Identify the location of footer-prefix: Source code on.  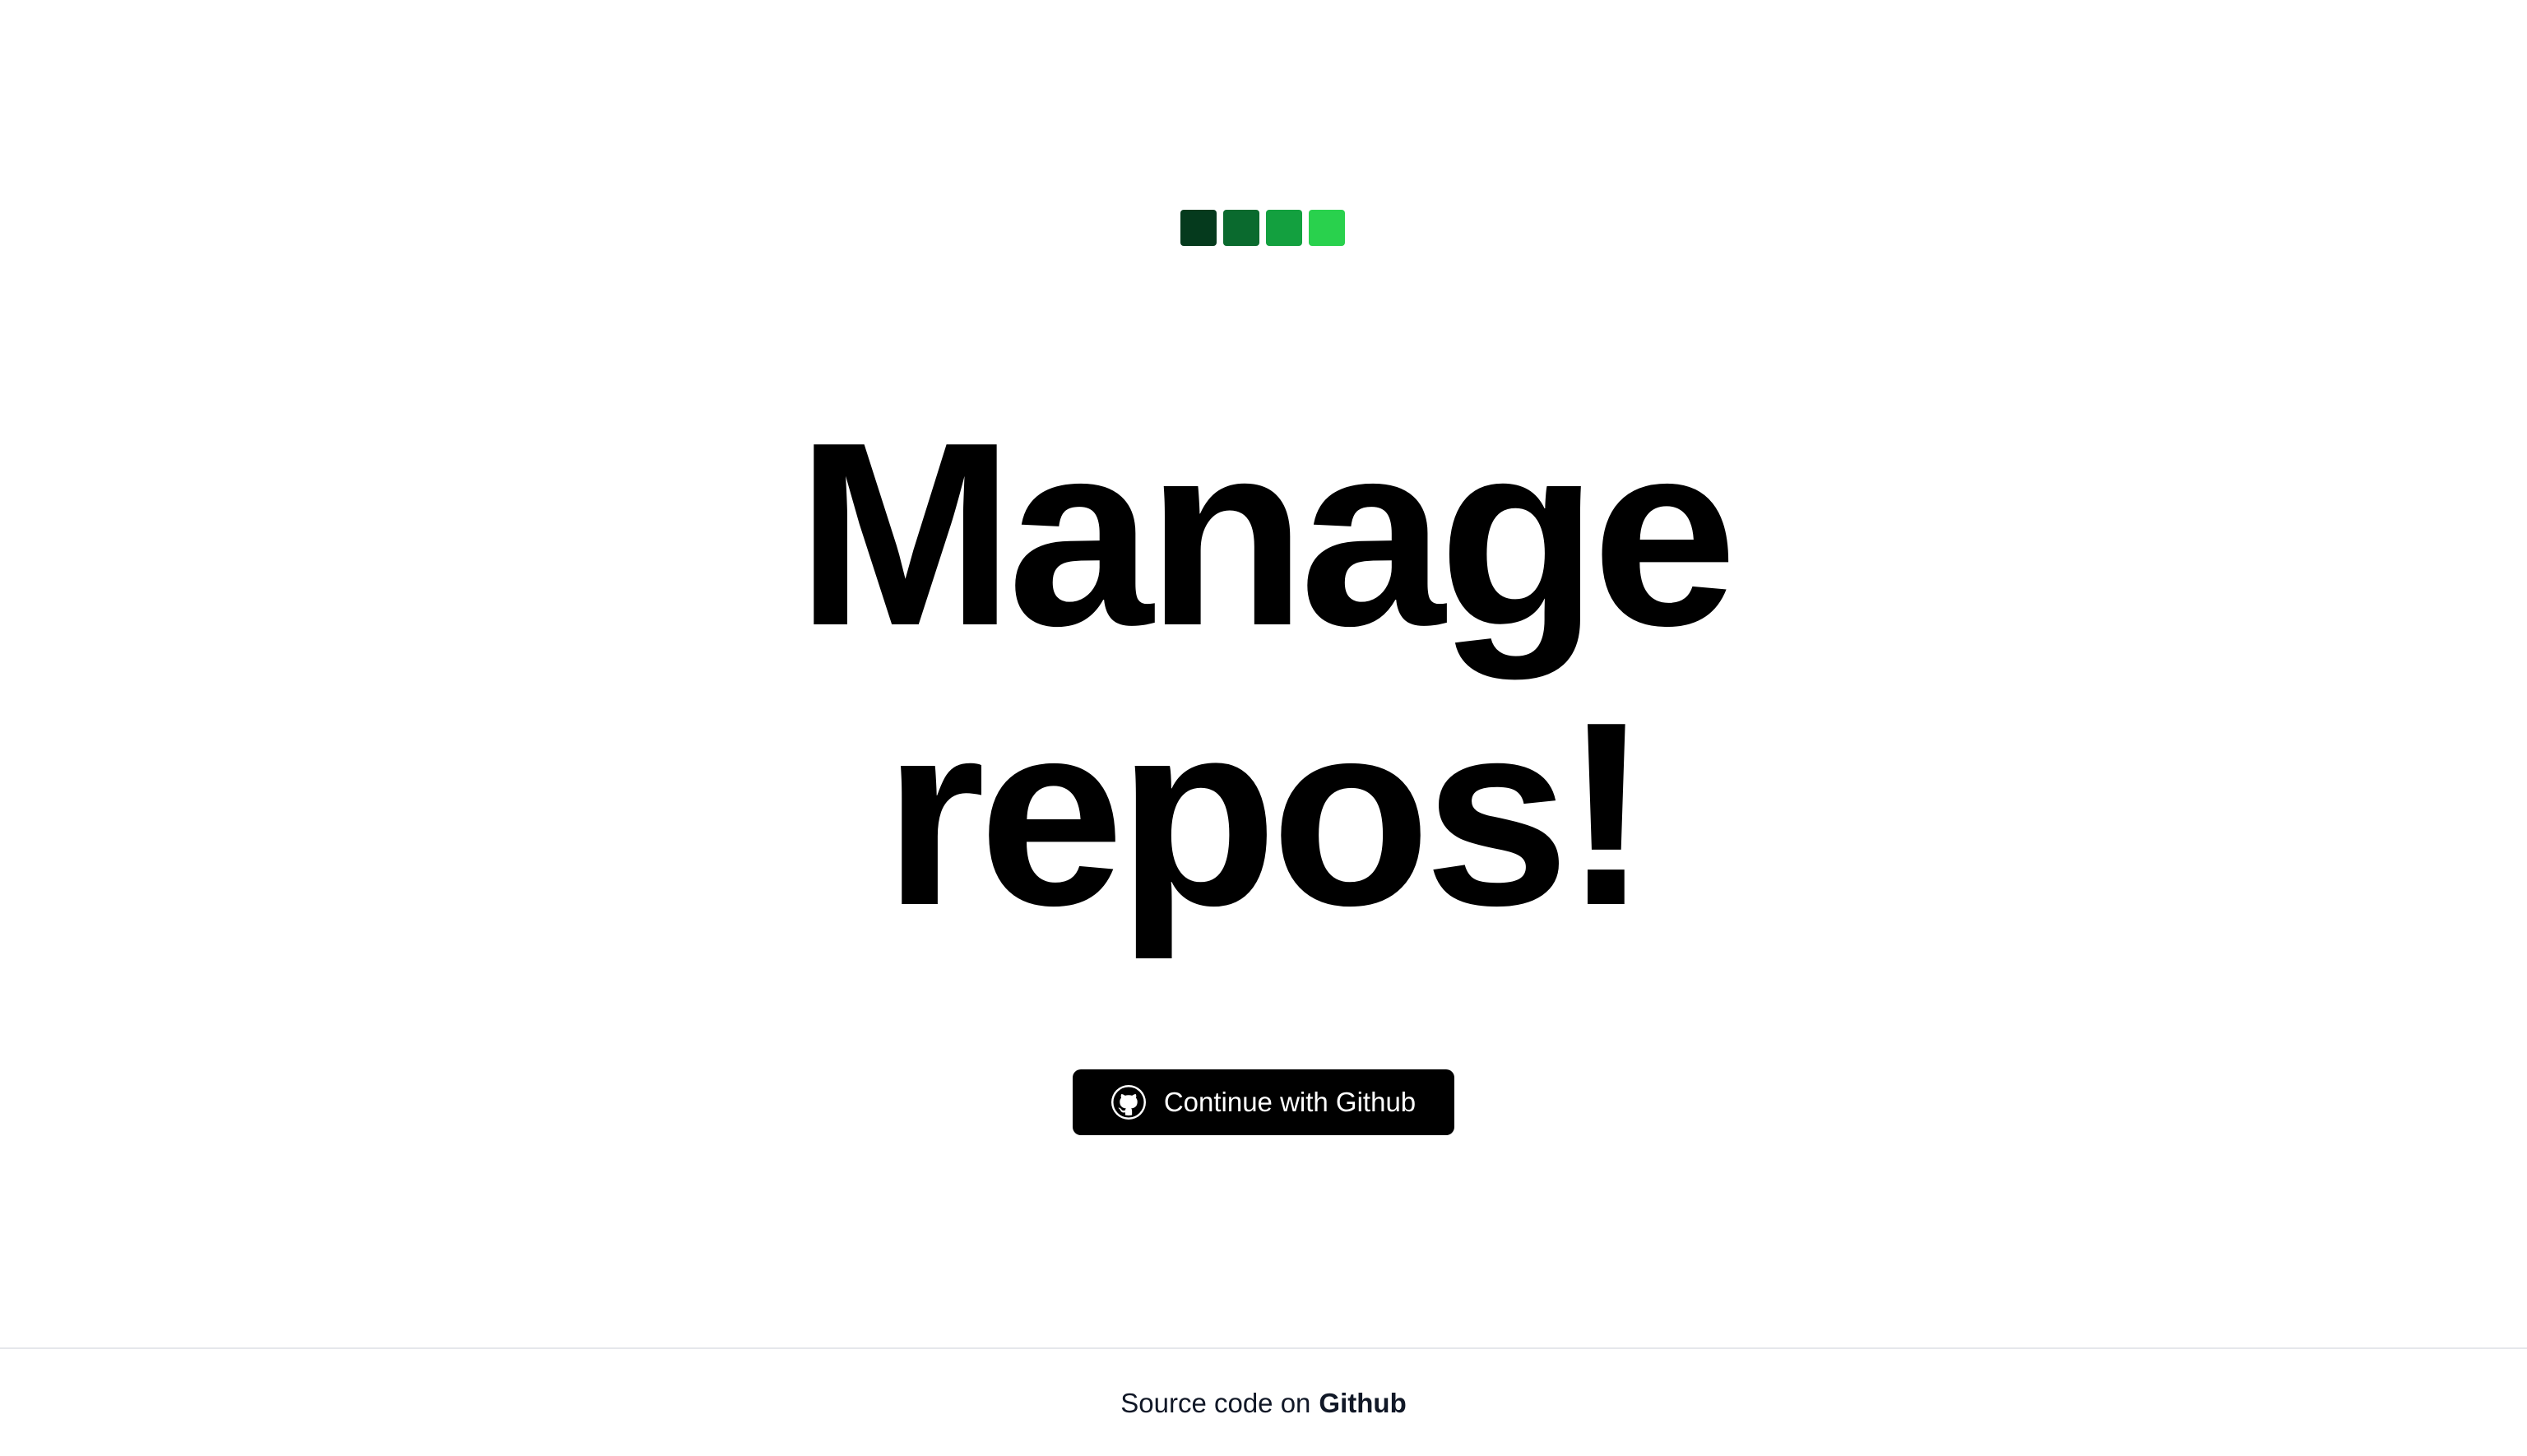
(1215, 1403).